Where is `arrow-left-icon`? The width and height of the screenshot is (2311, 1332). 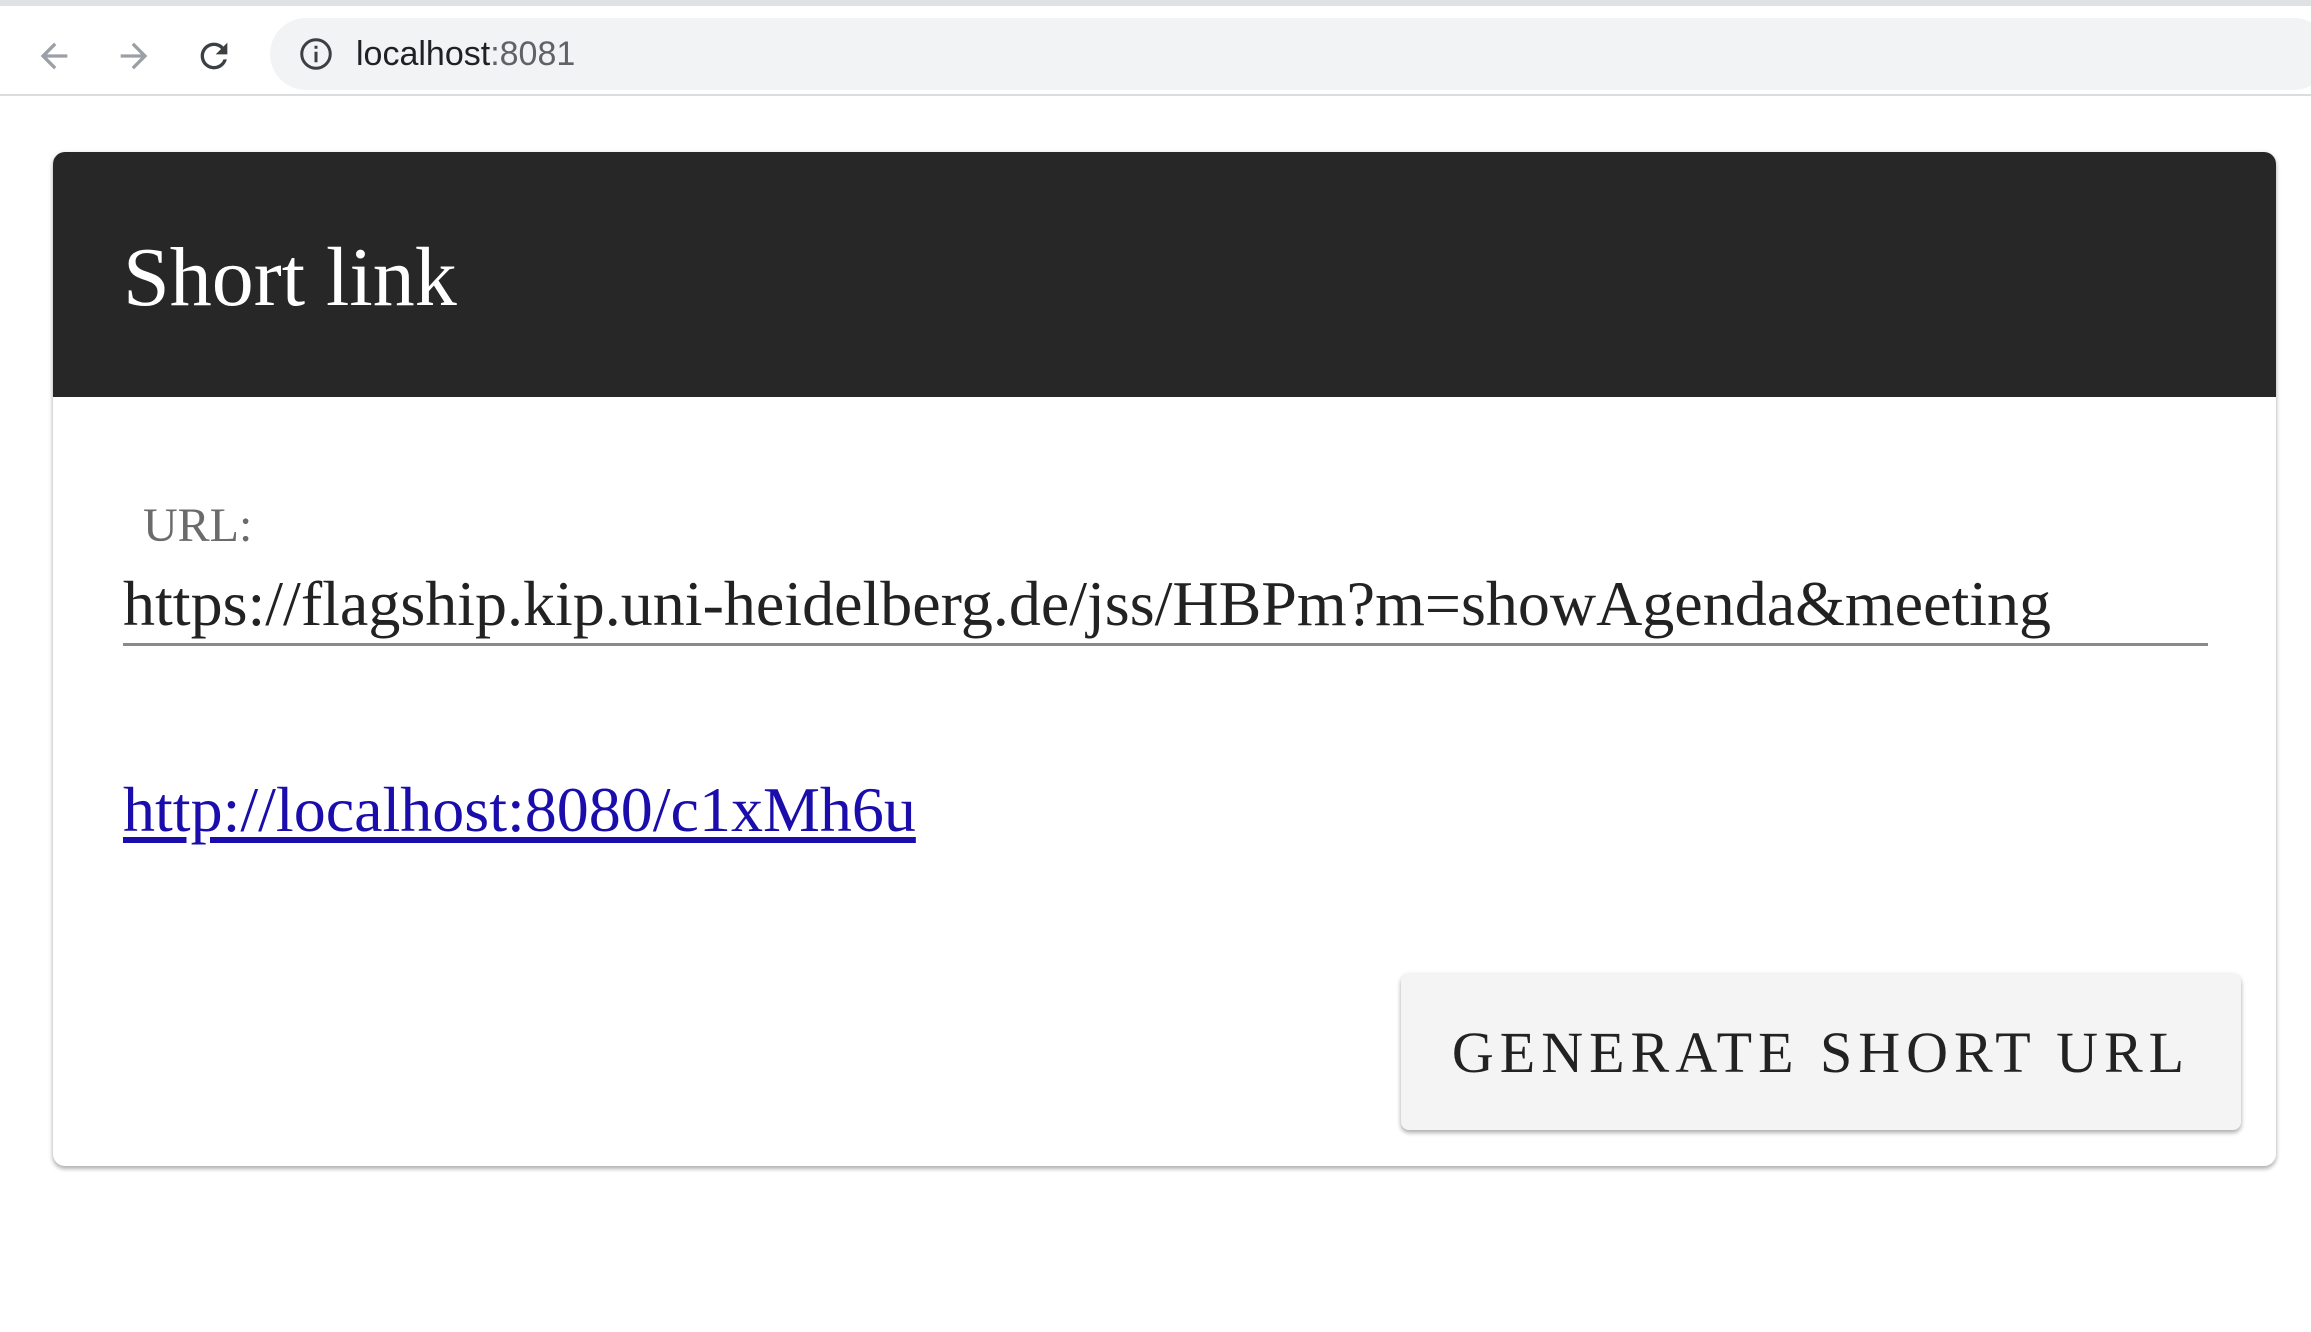 arrow-left-icon is located at coordinates (54, 56).